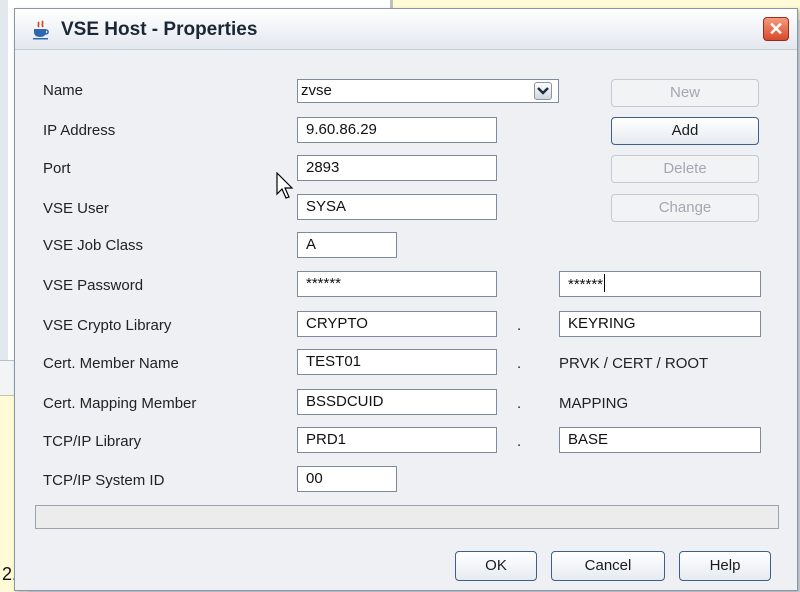 Image resolution: width=800 pixels, height=592 pixels. Describe the element at coordinates (685, 131) in the screenshot. I see `add-button: Add` at that location.